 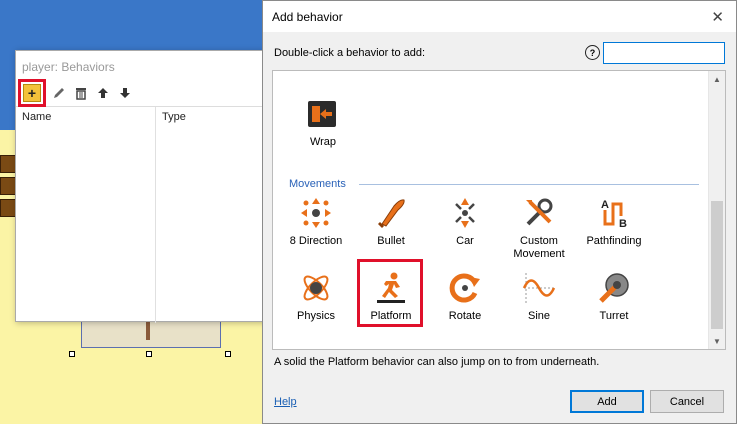 What do you see at coordinates (171, 115) in the screenshot?
I see `column-header-type: Type` at bounding box center [171, 115].